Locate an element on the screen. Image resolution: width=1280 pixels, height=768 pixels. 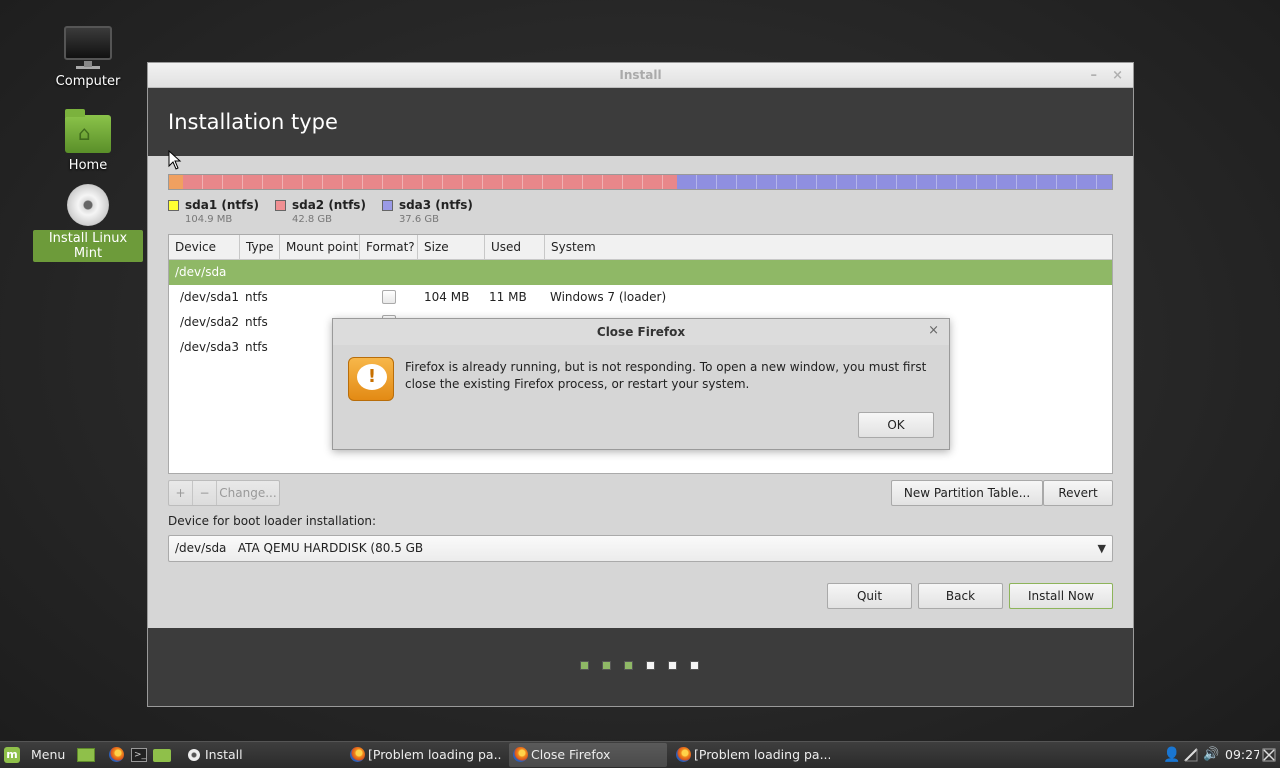
warning-icon: ! is located at coordinates (371, 379).